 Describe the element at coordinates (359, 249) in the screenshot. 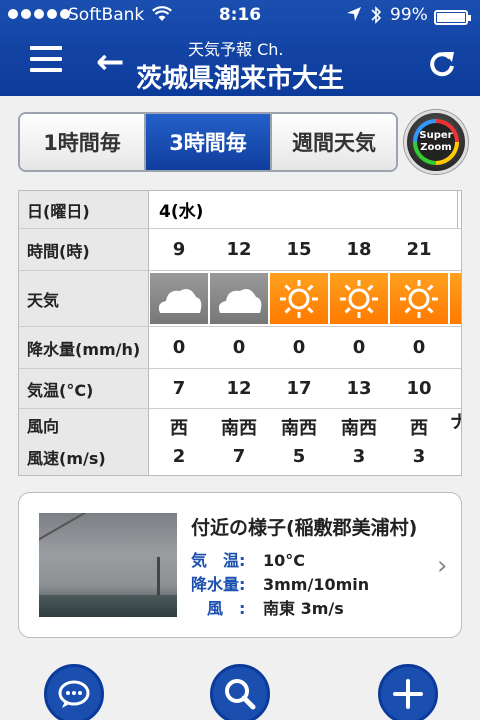

I see `hours-cell: 18` at that location.